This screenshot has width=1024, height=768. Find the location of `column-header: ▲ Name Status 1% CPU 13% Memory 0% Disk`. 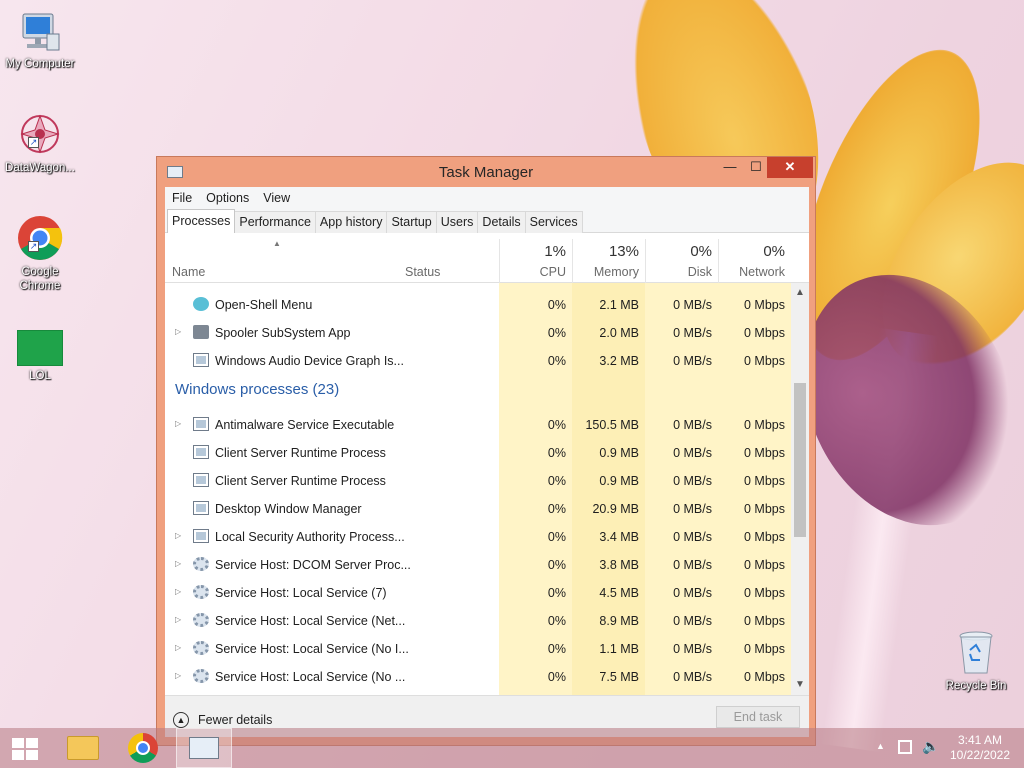

column-header: ▲ Name Status 1% CPU 13% Memory 0% Disk is located at coordinates (487, 258).